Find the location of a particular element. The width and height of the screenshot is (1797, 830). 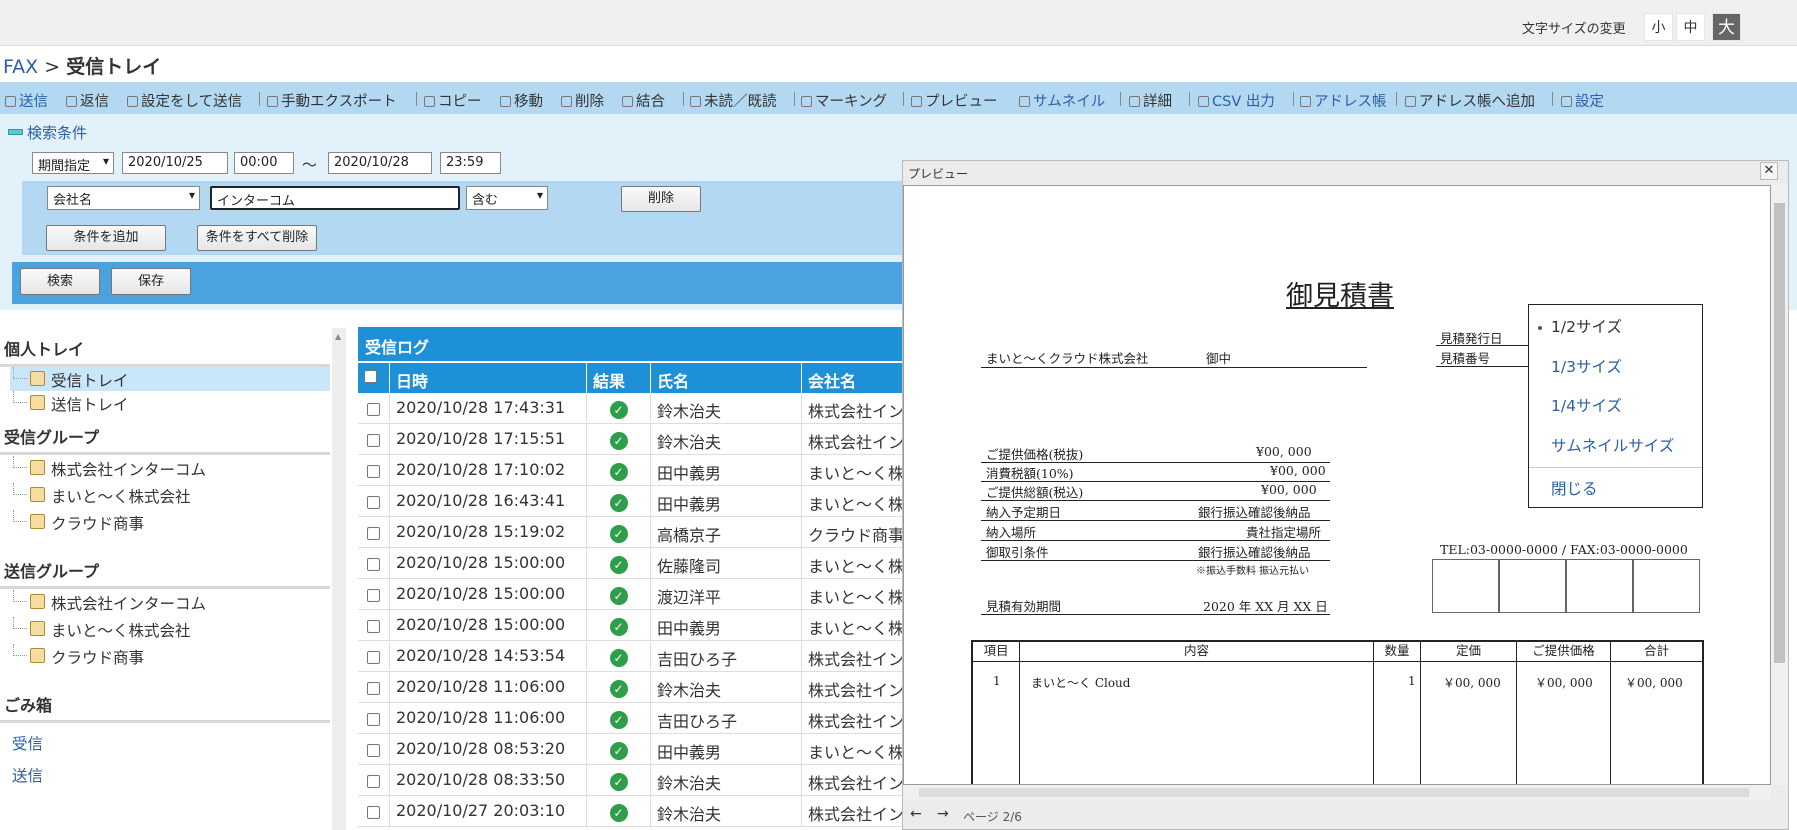

close-menu-option: 閉じる is located at coordinates (1574, 488).